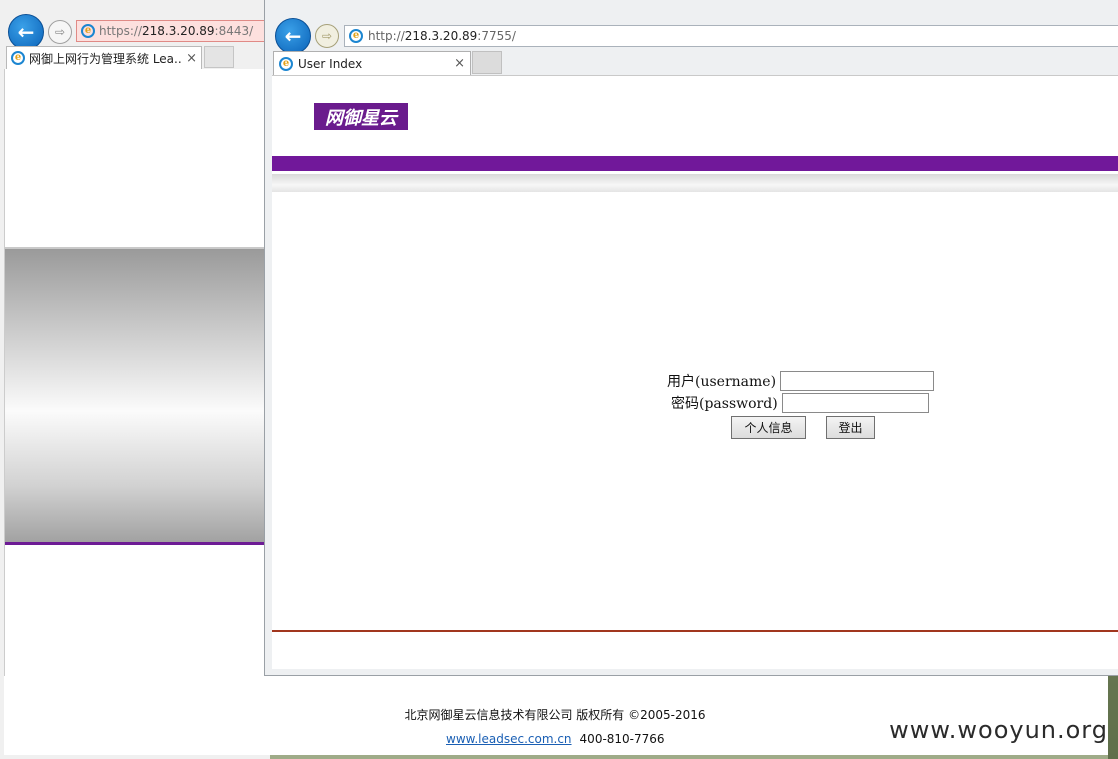 The image size is (1118, 759). What do you see at coordinates (138, 395) in the screenshot?
I see `header-gradient-band` at bounding box center [138, 395].